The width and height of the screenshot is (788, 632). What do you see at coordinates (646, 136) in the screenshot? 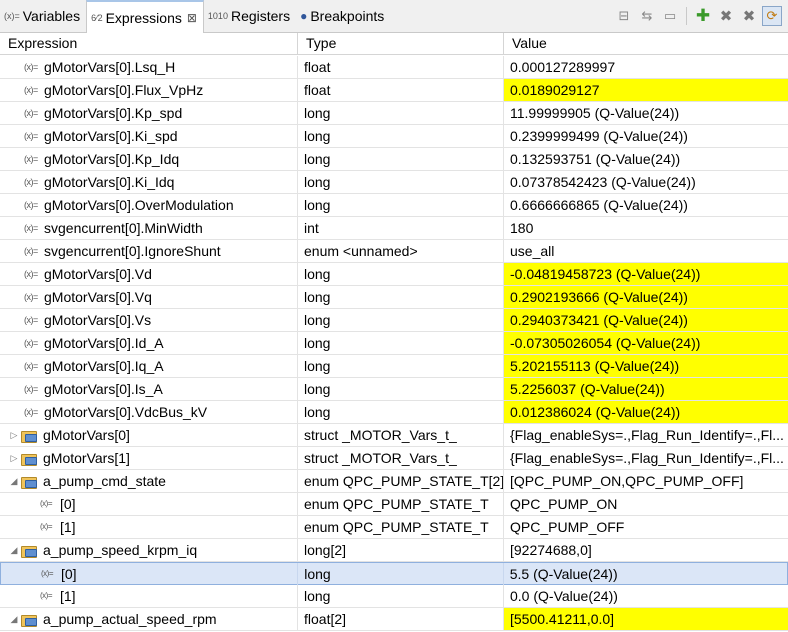
I see `value-cell: 0.2399999499 (Q-Value(24))` at bounding box center [646, 136].